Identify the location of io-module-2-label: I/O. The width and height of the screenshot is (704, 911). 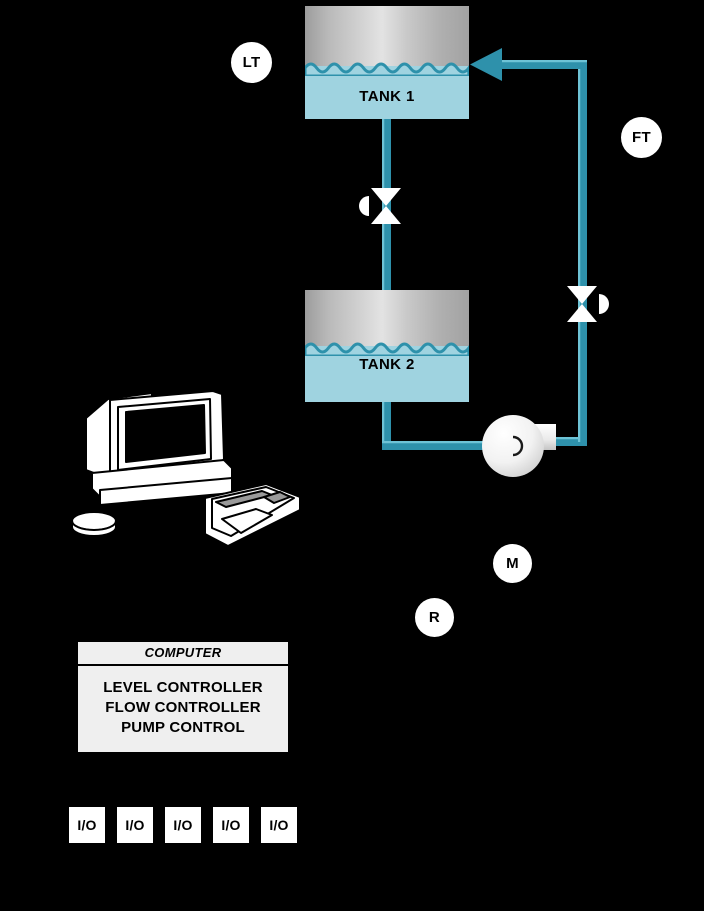
(135, 825).